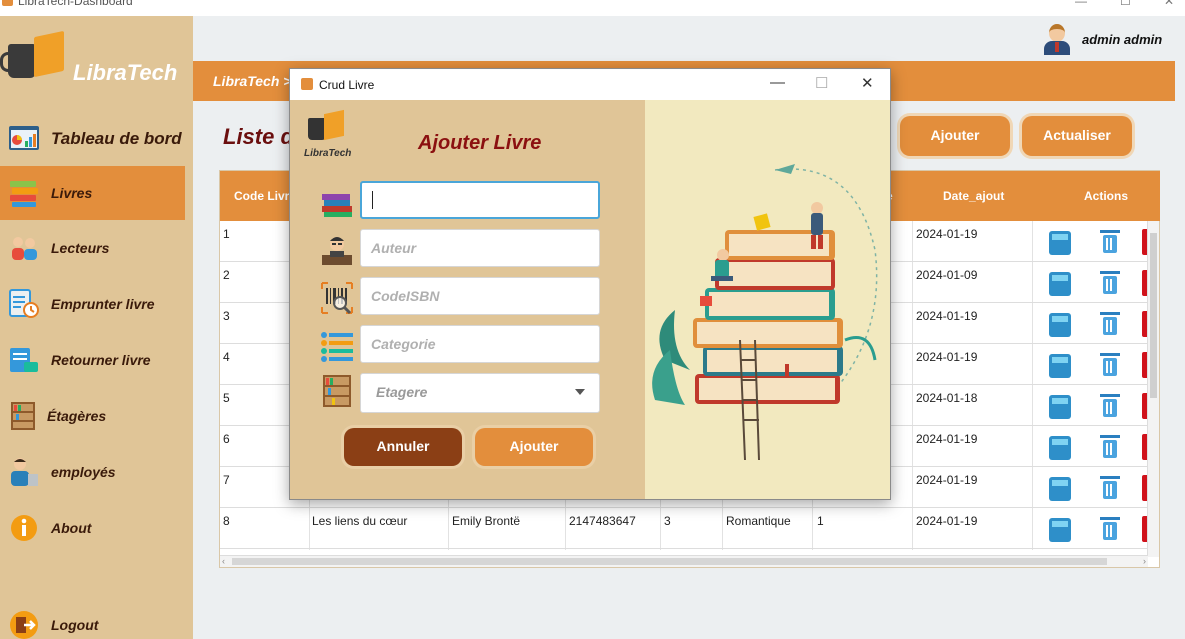 The width and height of the screenshot is (1185, 639). What do you see at coordinates (24, 472) in the screenshot?
I see `employees-icon` at bounding box center [24, 472].